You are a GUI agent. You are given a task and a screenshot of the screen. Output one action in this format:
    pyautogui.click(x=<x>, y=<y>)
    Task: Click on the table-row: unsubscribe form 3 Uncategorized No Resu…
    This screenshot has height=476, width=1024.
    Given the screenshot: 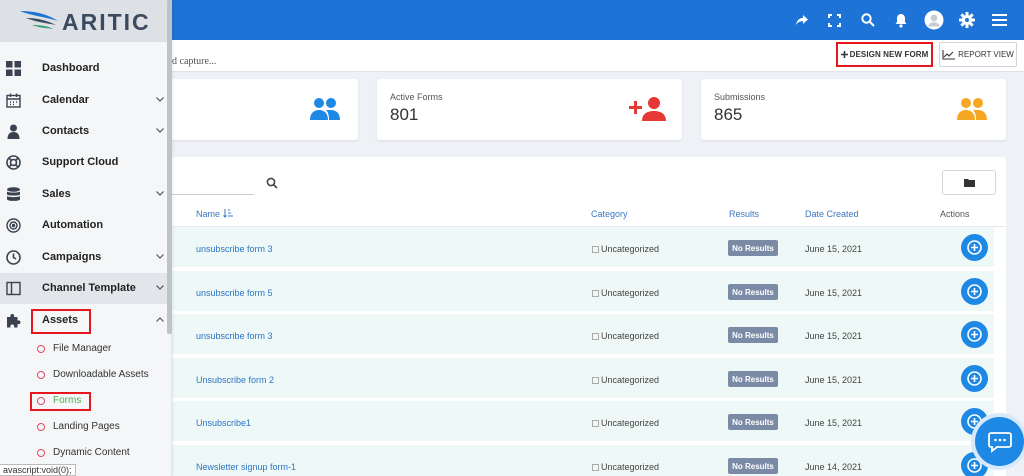 What is the action you would take?
    pyautogui.click(x=582, y=248)
    